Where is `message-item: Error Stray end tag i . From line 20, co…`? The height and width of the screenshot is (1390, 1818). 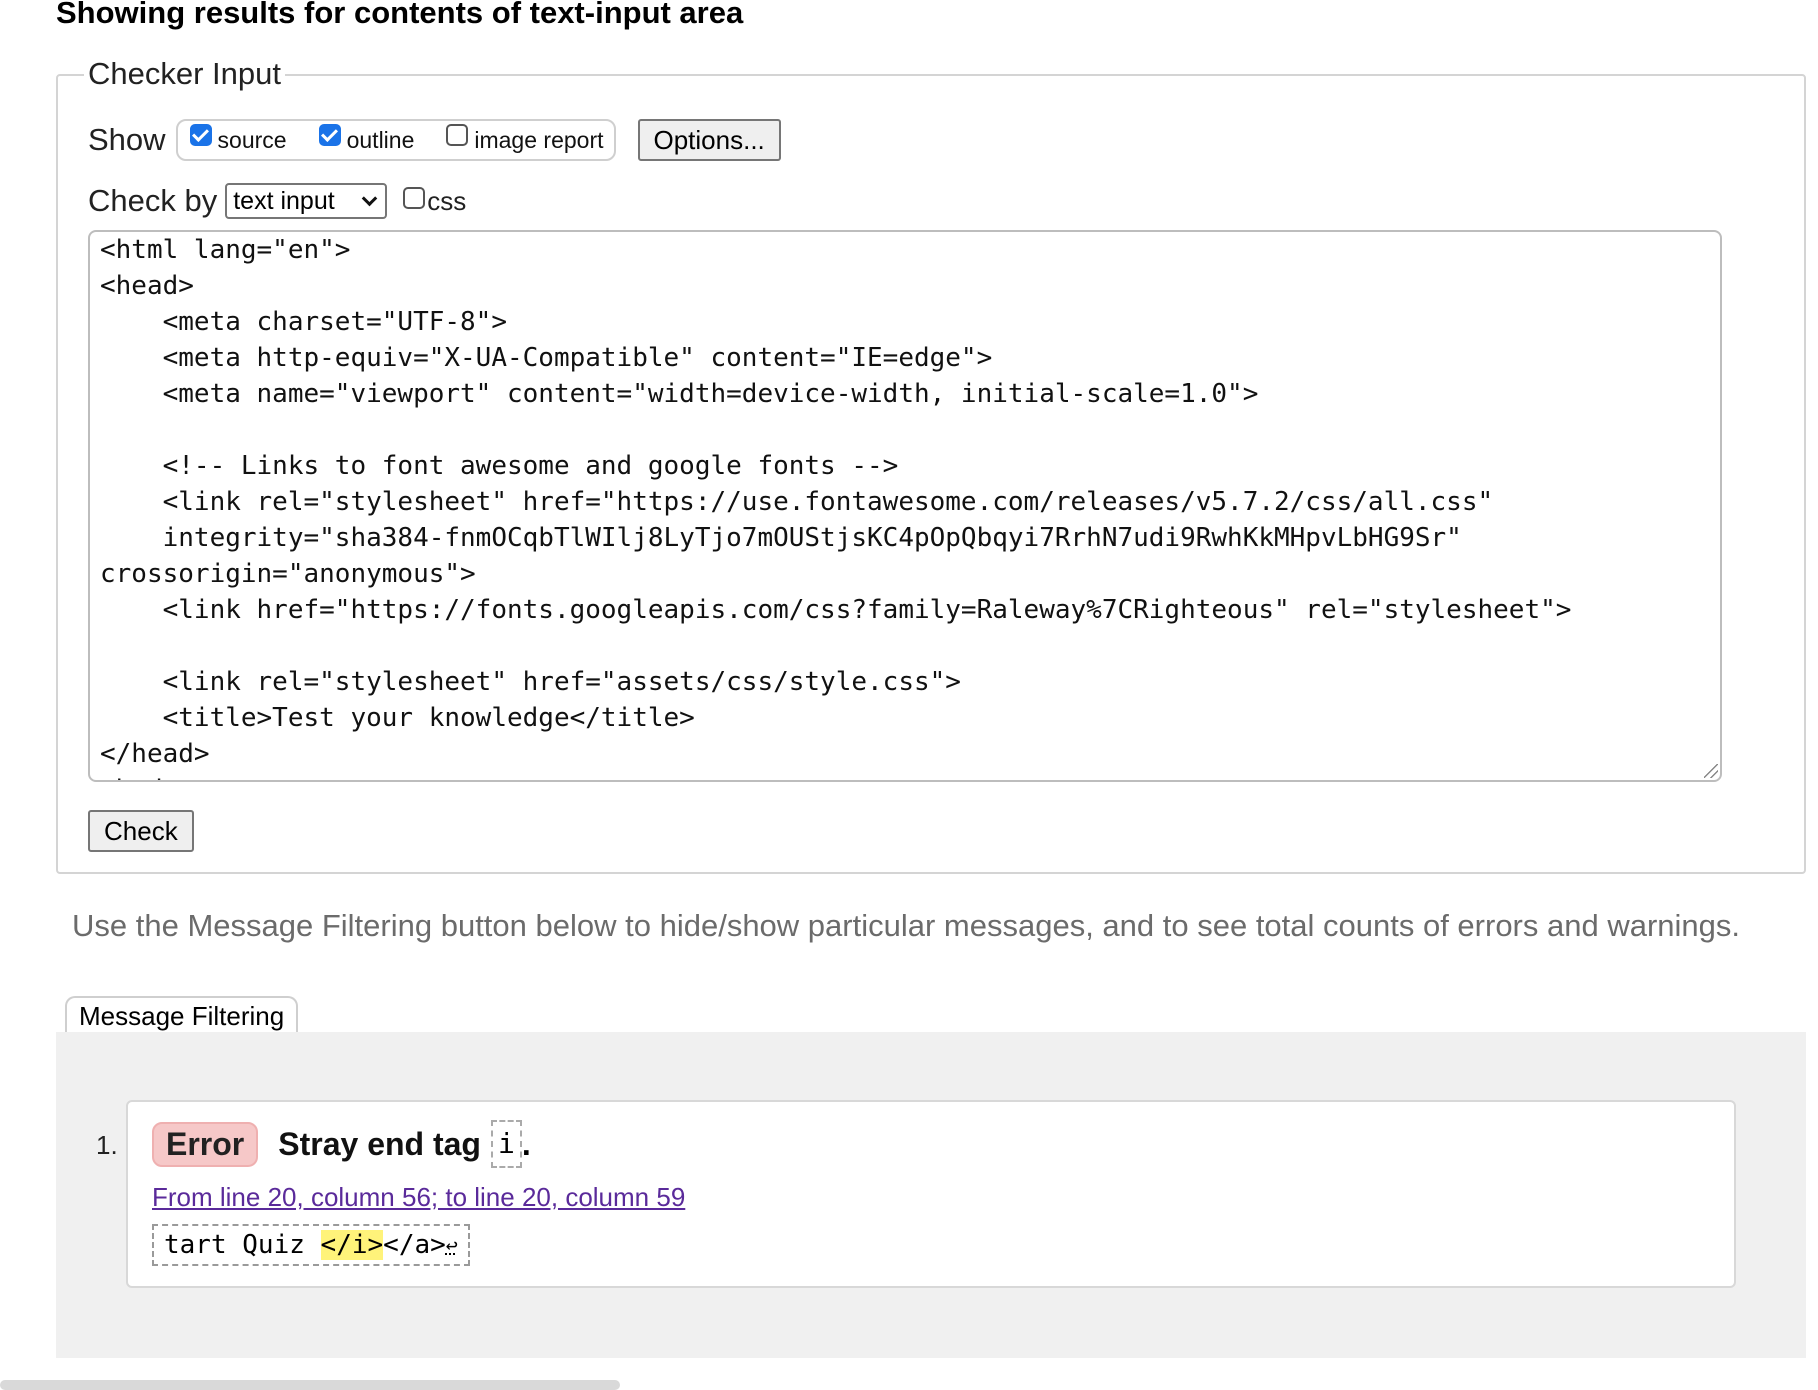
message-item: Error Stray end tag i . From line 20, co… is located at coordinates (931, 1194).